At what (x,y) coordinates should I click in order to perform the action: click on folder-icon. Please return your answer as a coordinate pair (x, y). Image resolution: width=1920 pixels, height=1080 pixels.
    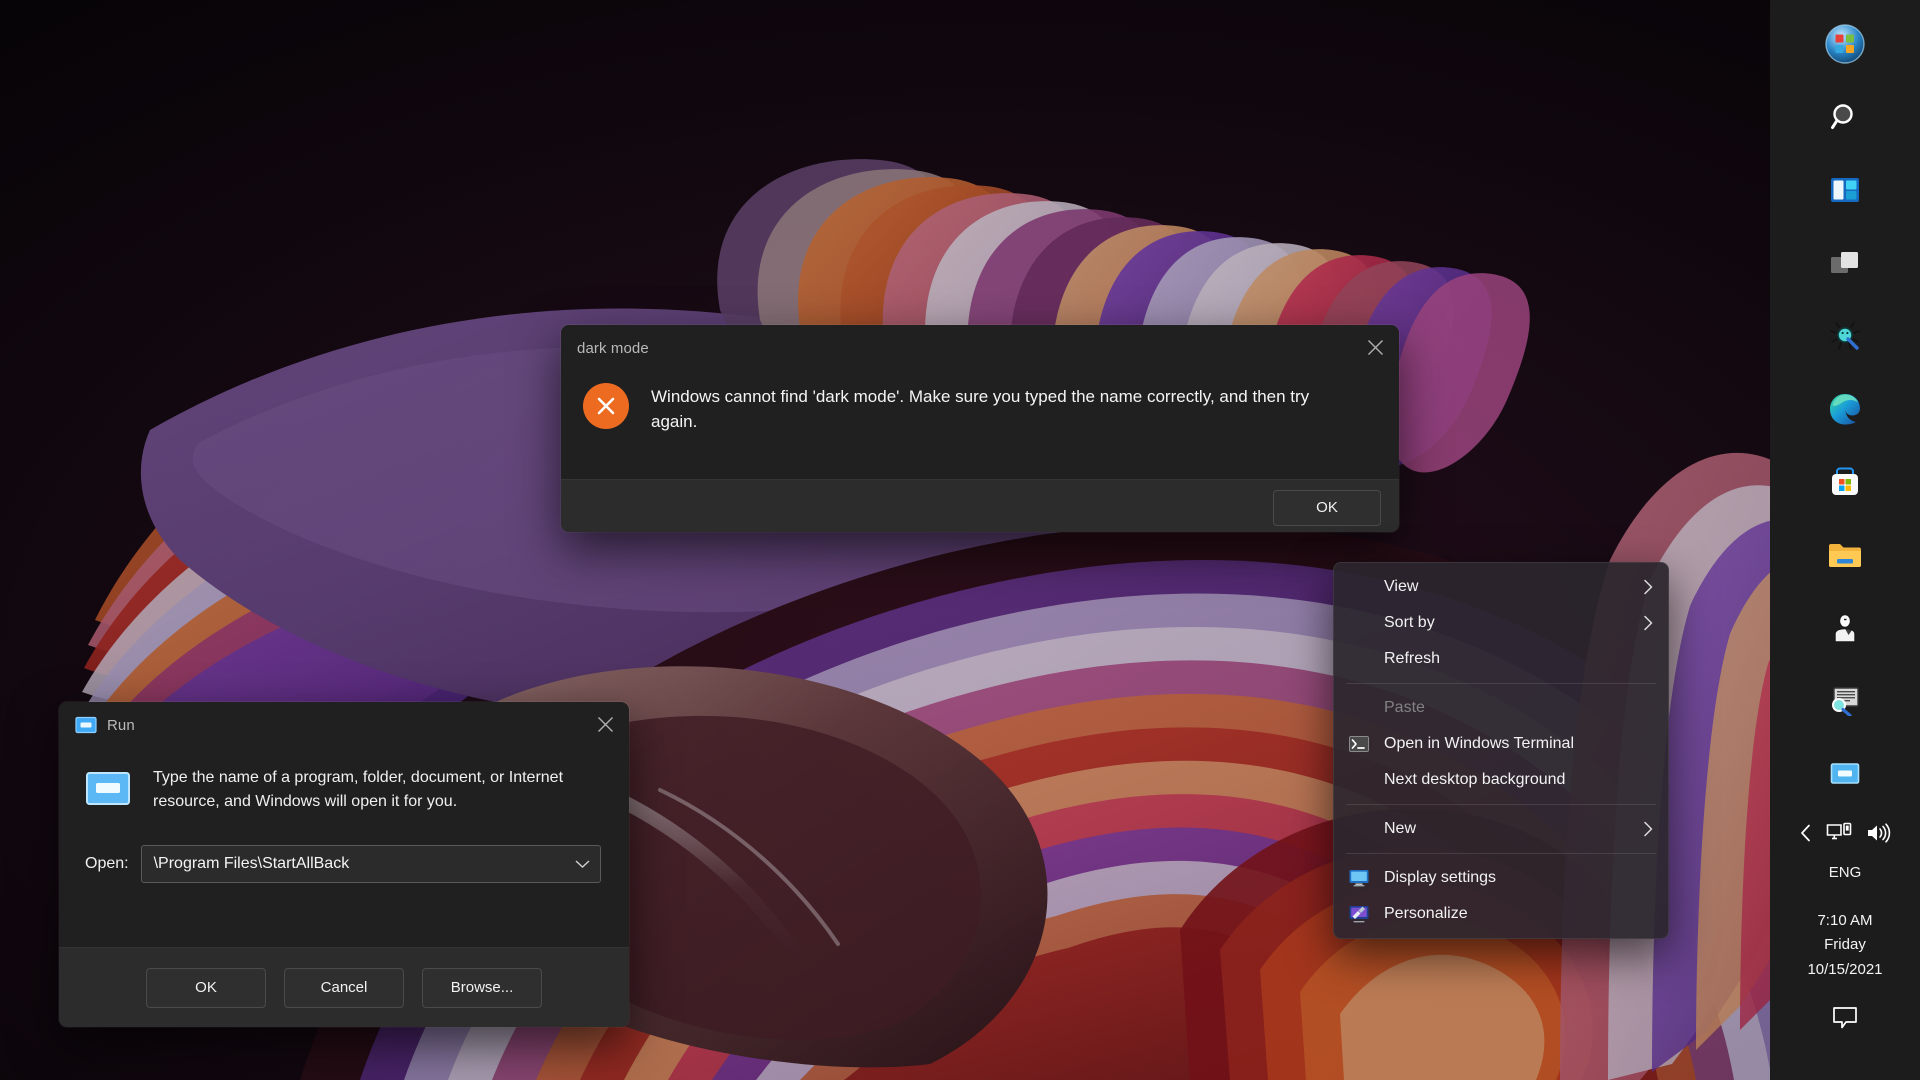
    Looking at the image, I should click on (1845, 555).